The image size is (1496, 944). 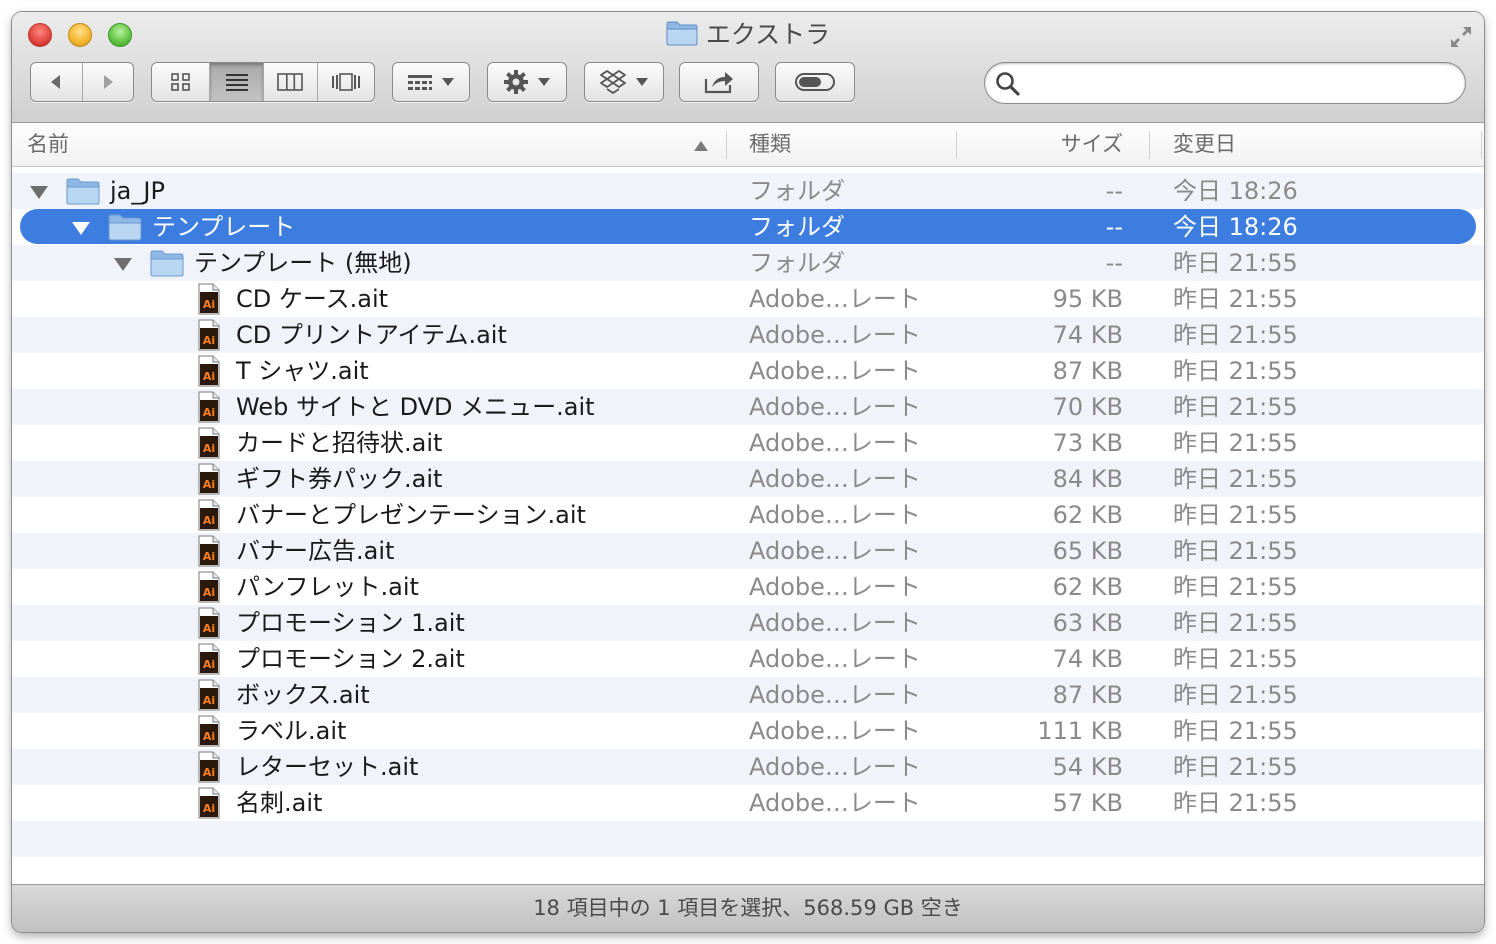 I want to click on folder-row: テンプレート フォルダ -- 今日 18:26, so click(x=748, y=227).